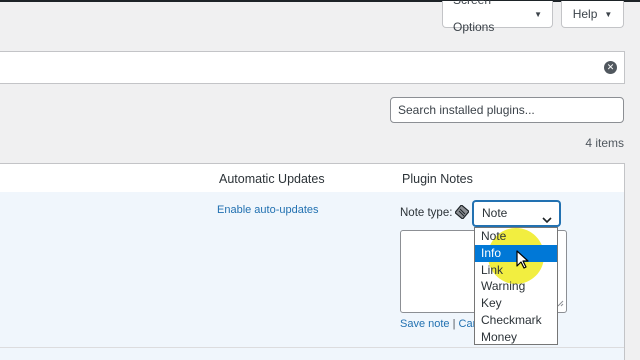 The height and width of the screenshot is (360, 640). I want to click on note-type-select: Note, so click(516, 213).